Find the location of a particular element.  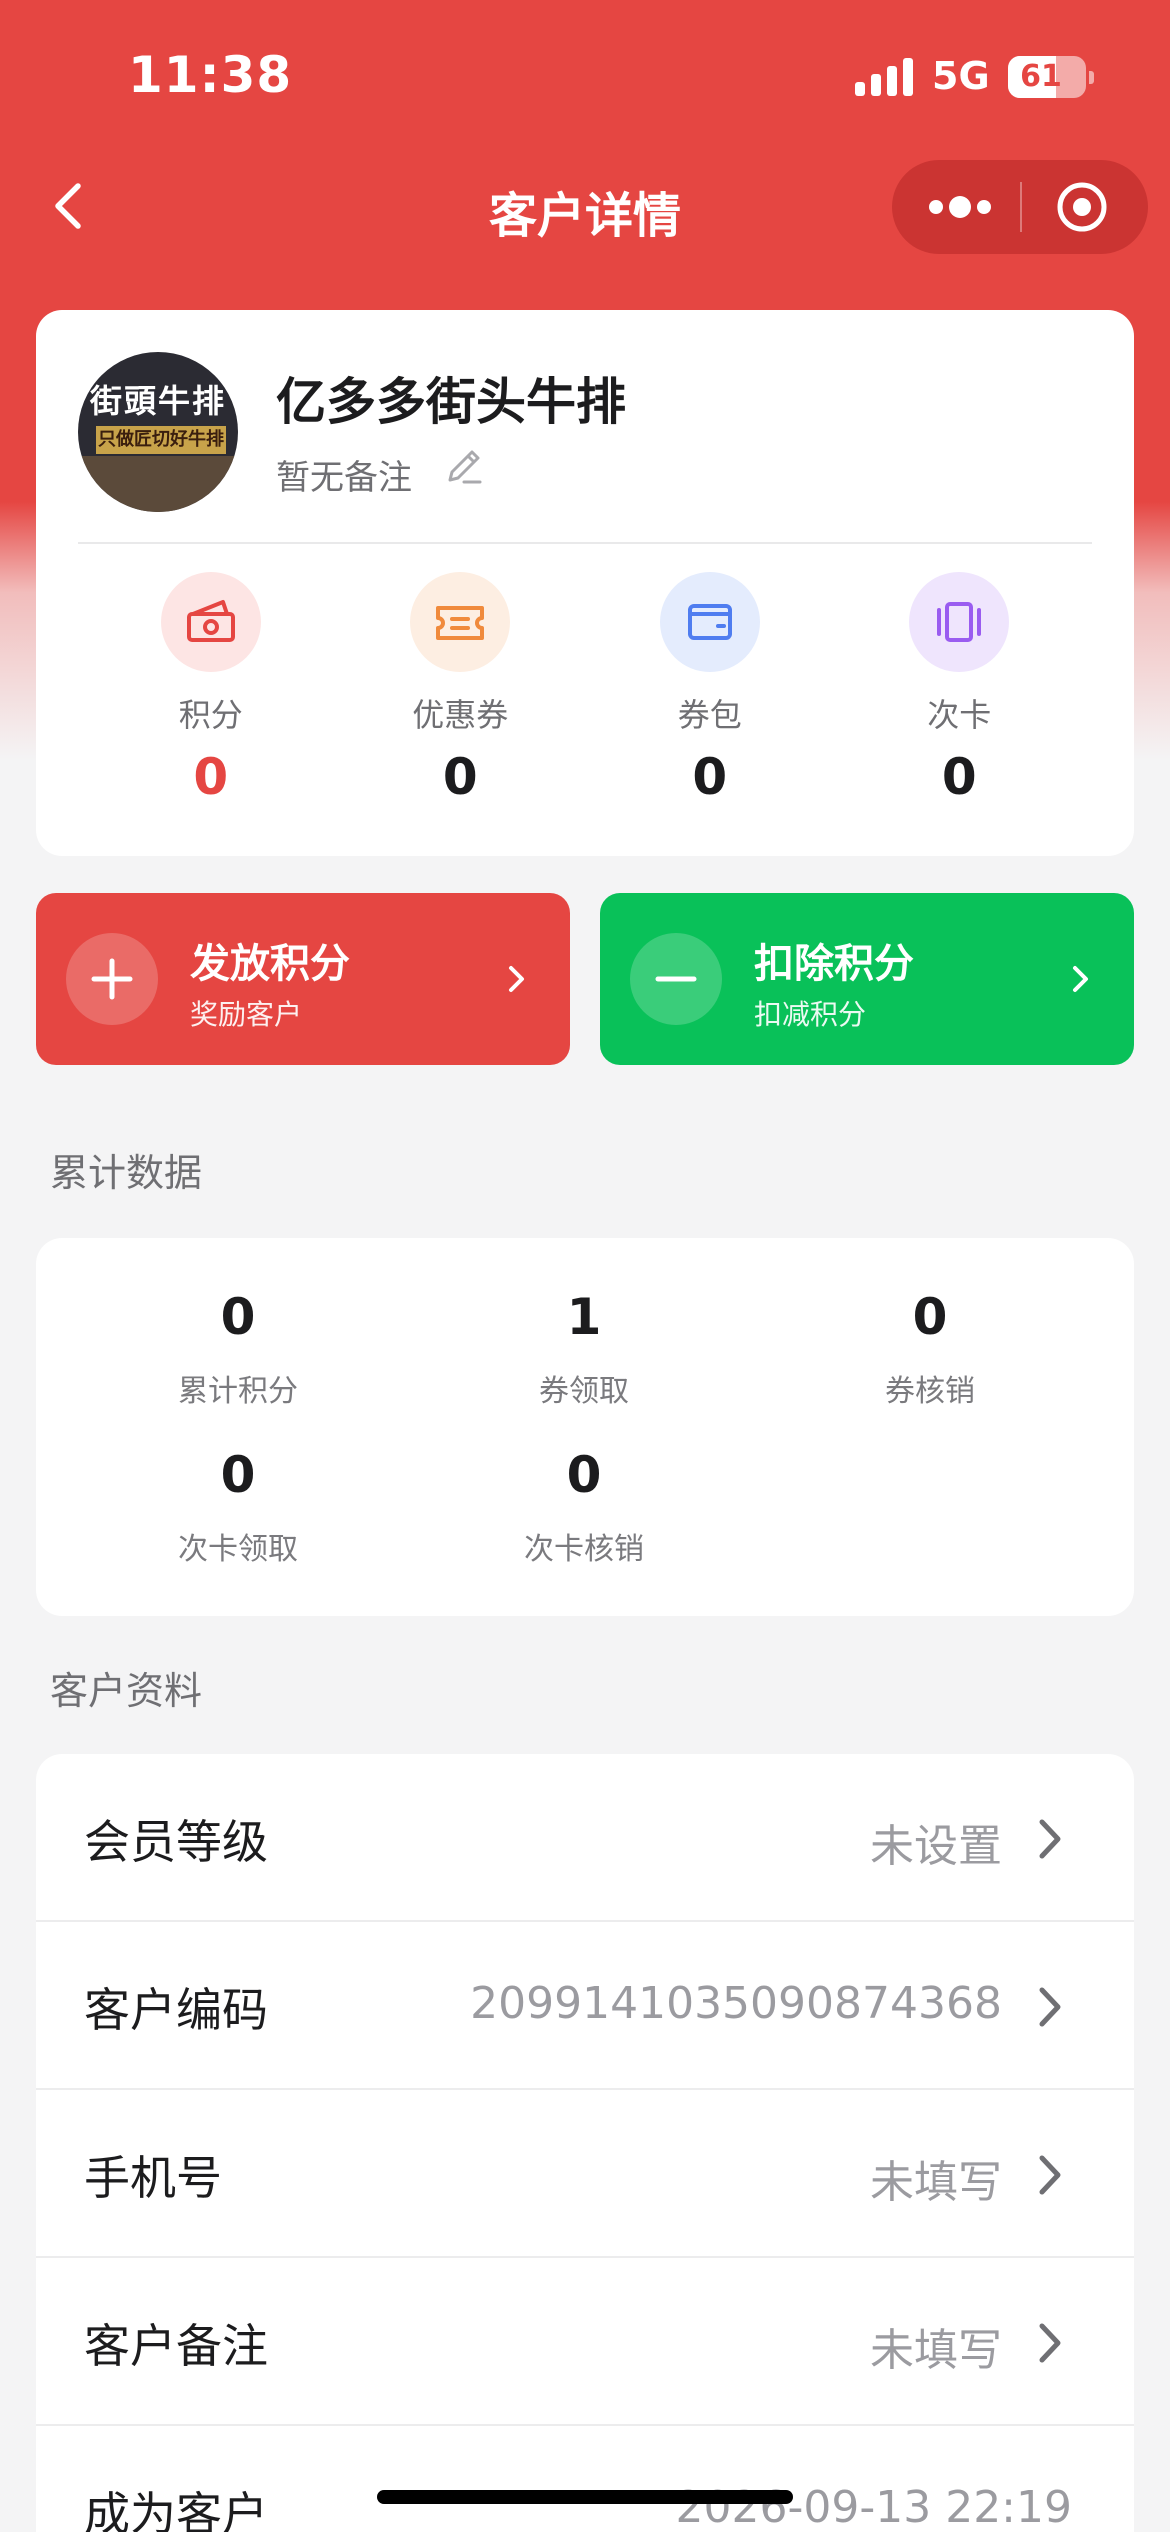

cumulative-coupon-claimed: 1 券领取 is located at coordinates (584, 1349).